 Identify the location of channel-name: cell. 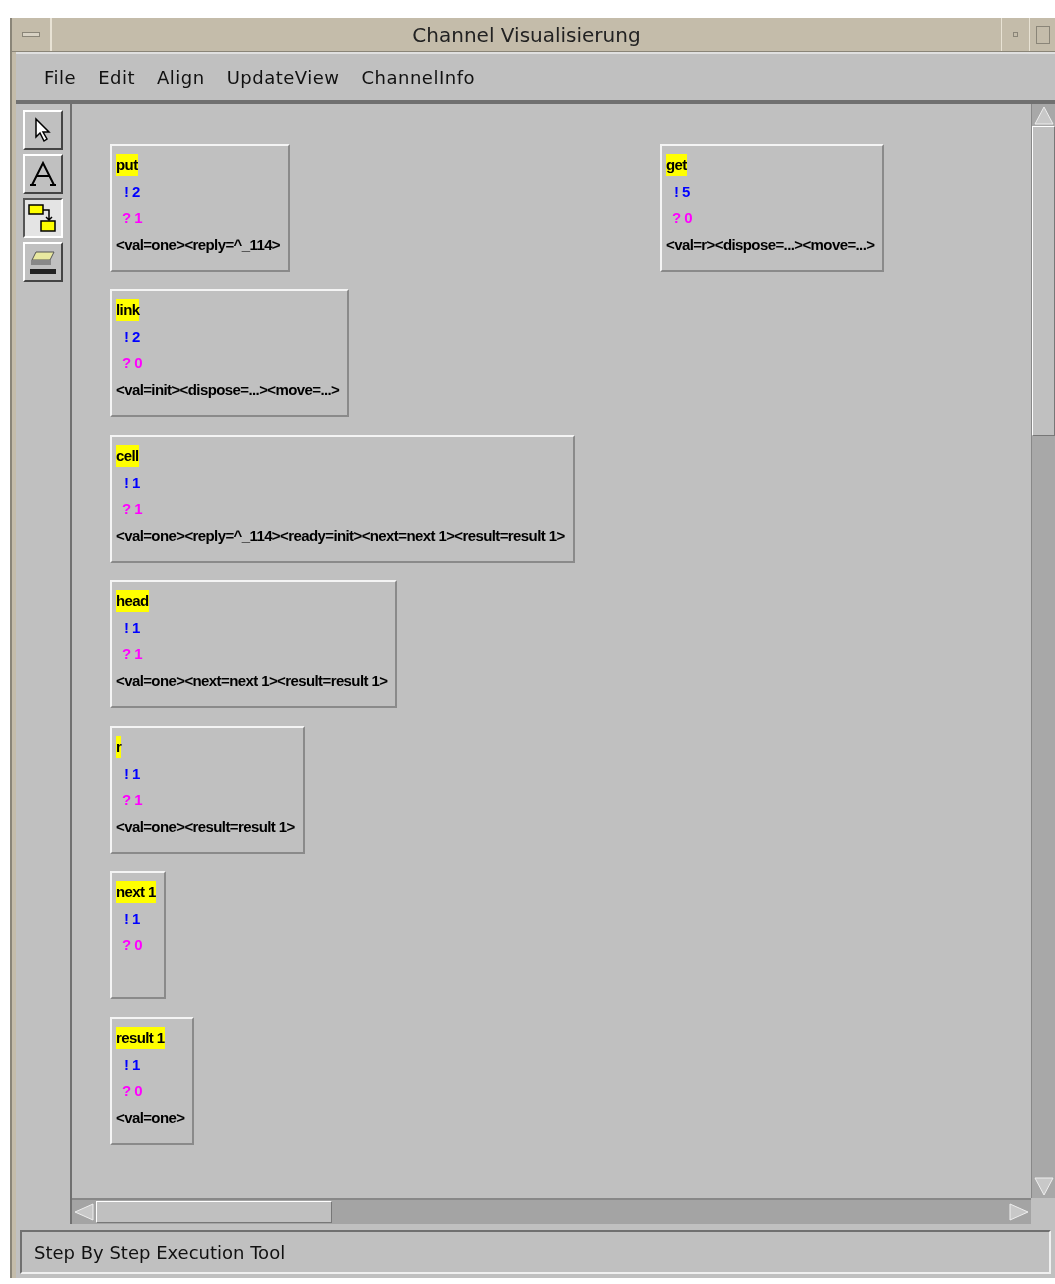
(127, 456).